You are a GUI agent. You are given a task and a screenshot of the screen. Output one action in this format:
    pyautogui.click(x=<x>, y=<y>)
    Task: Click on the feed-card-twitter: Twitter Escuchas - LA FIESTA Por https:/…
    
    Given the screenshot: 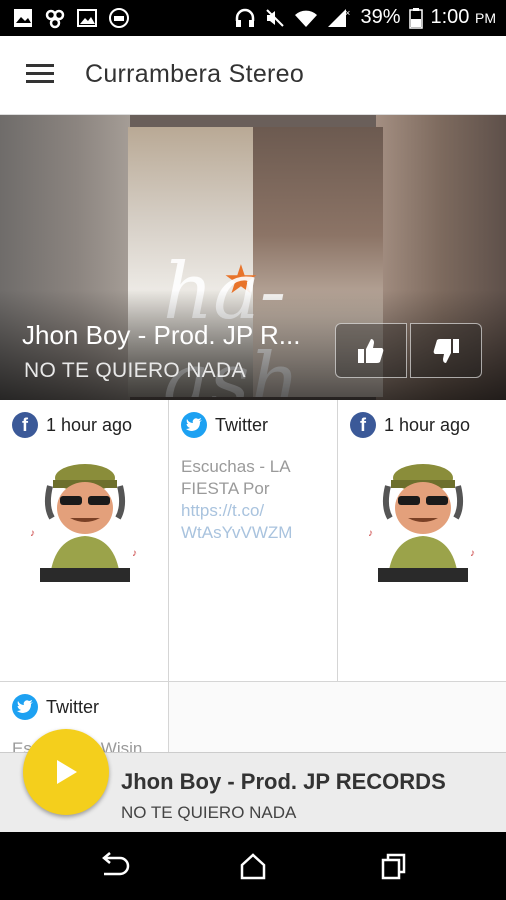 What is the action you would take?
    pyautogui.click(x=253, y=541)
    